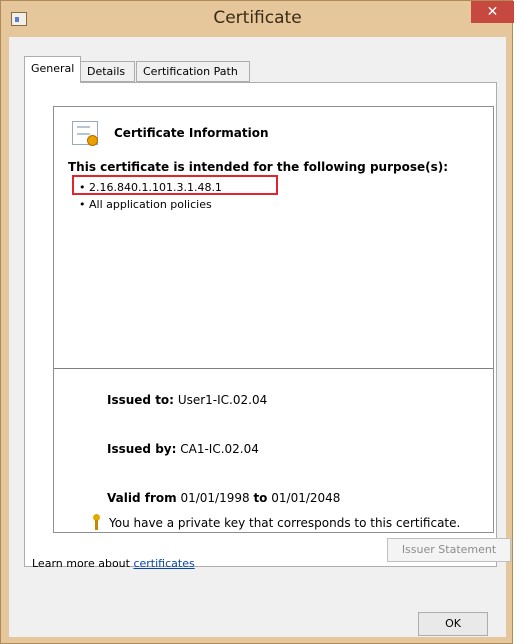 The image size is (523, 644). I want to click on valid-from-value: 01/01/1998, so click(215, 498).